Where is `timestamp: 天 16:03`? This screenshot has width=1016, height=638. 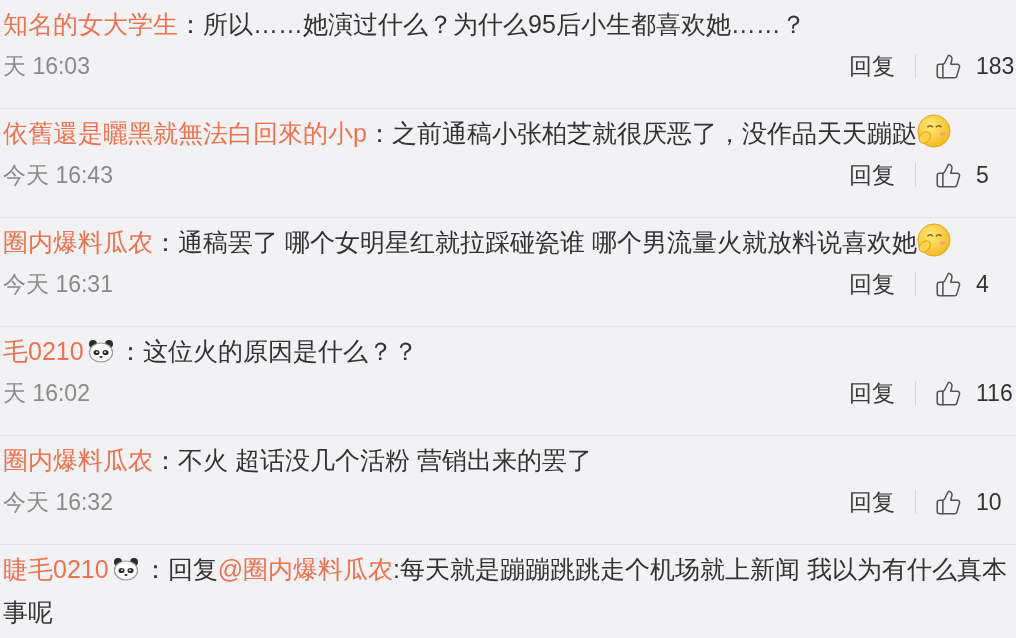
timestamp: 天 16:03 is located at coordinates (46, 66).